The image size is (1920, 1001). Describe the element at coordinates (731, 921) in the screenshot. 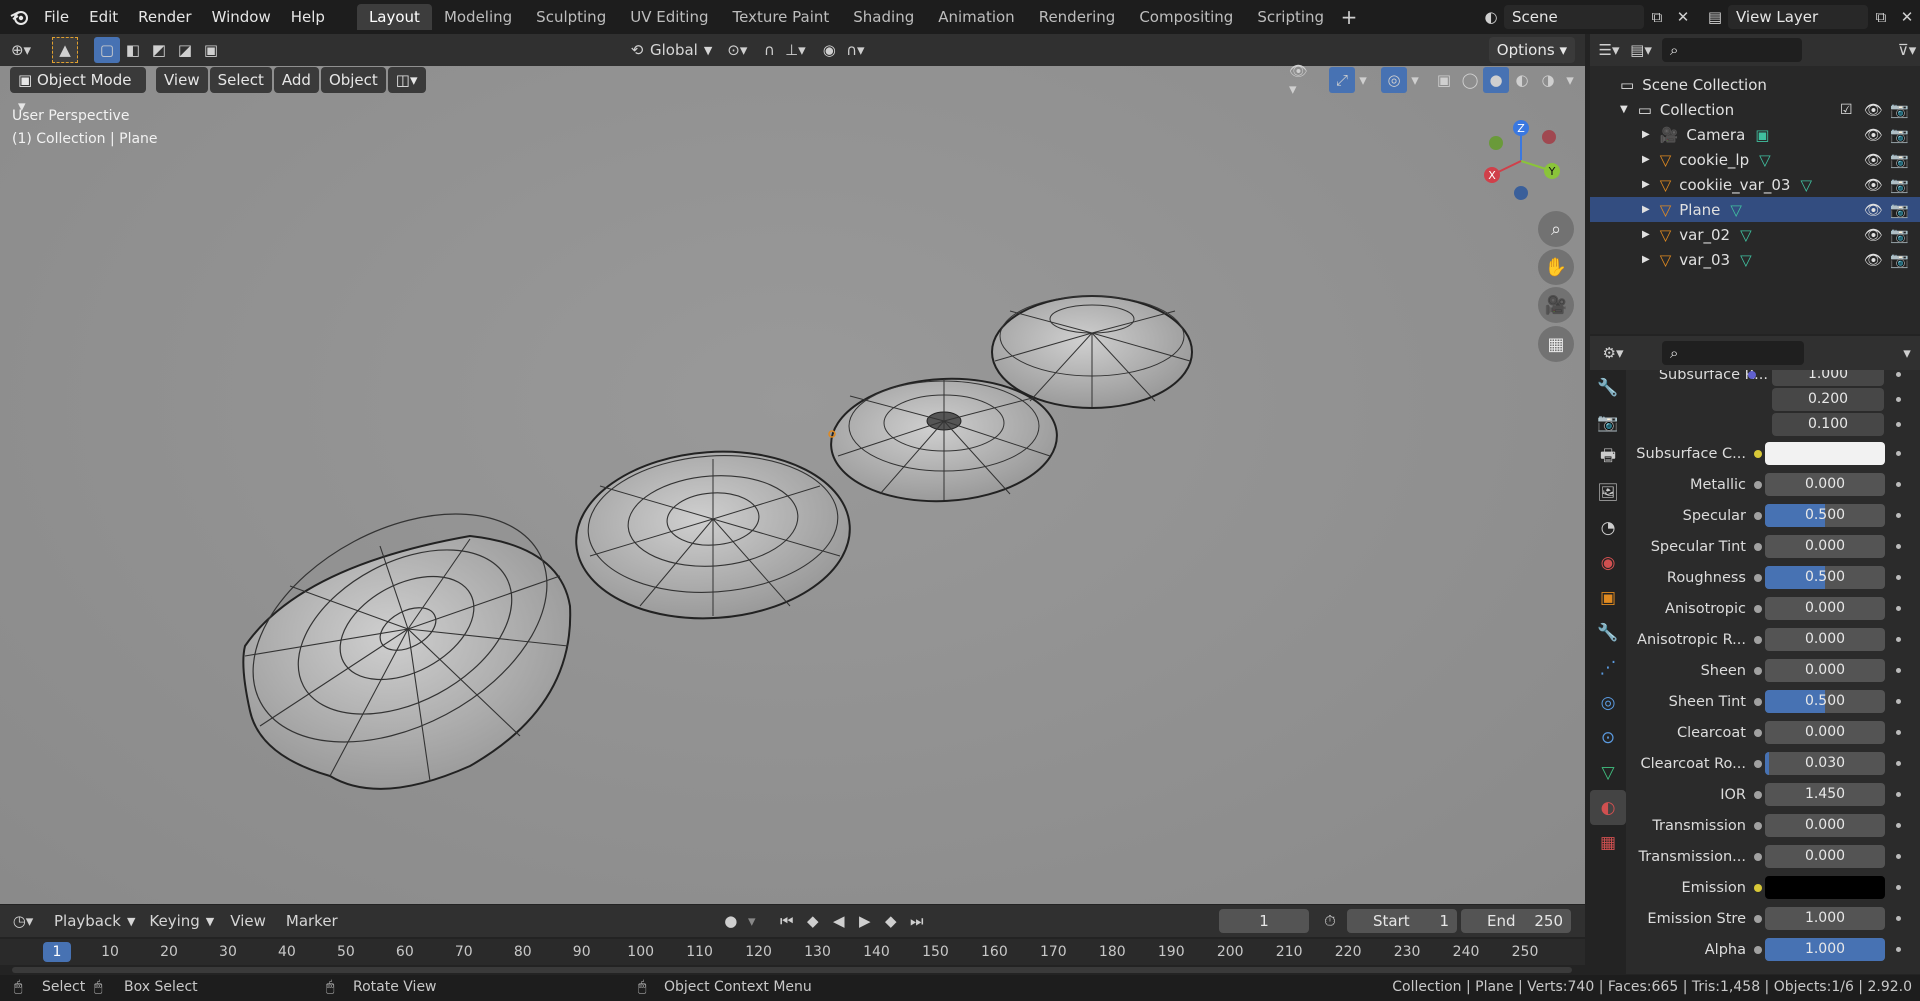

I see `record-icon: ●` at that location.